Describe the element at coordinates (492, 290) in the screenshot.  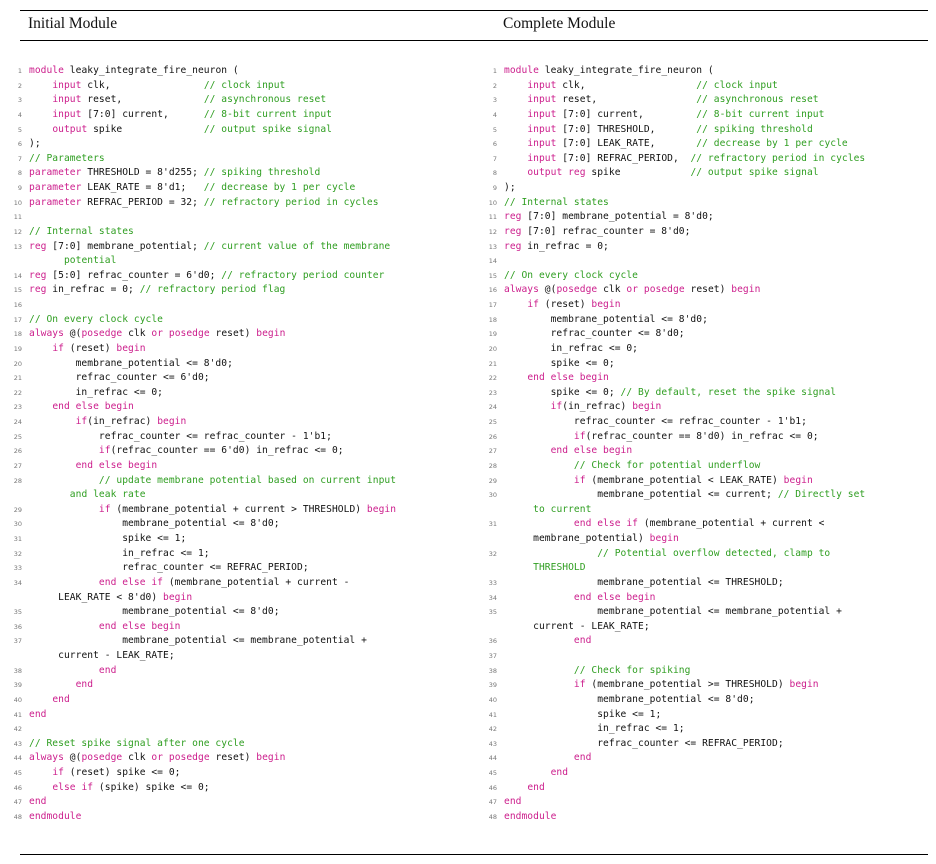
I see `line-number: 16` at that location.